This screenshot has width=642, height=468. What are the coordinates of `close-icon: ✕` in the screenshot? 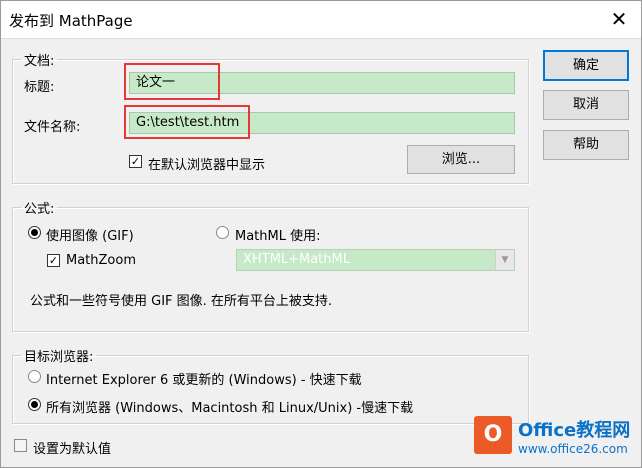 It's located at (619, 19).